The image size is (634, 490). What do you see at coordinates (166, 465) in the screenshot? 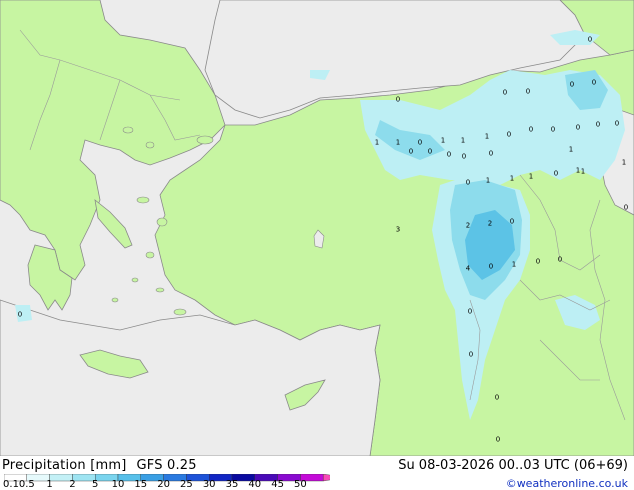
I see `model-name: GFS 0.25` at bounding box center [166, 465].